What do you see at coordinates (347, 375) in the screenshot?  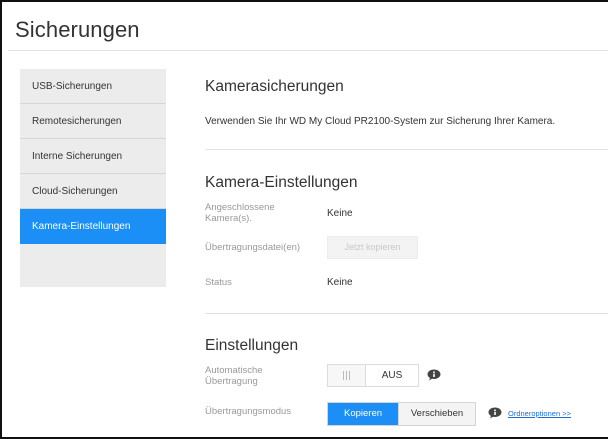 I see `toggle-handle` at bounding box center [347, 375].